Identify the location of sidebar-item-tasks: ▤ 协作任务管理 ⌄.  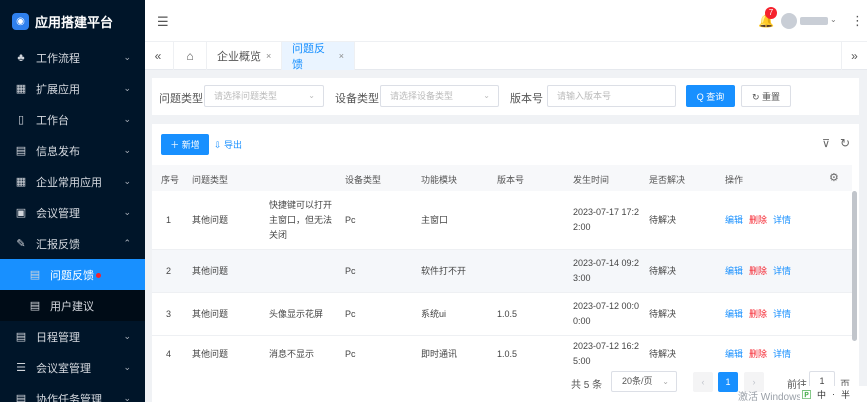
(72, 392).